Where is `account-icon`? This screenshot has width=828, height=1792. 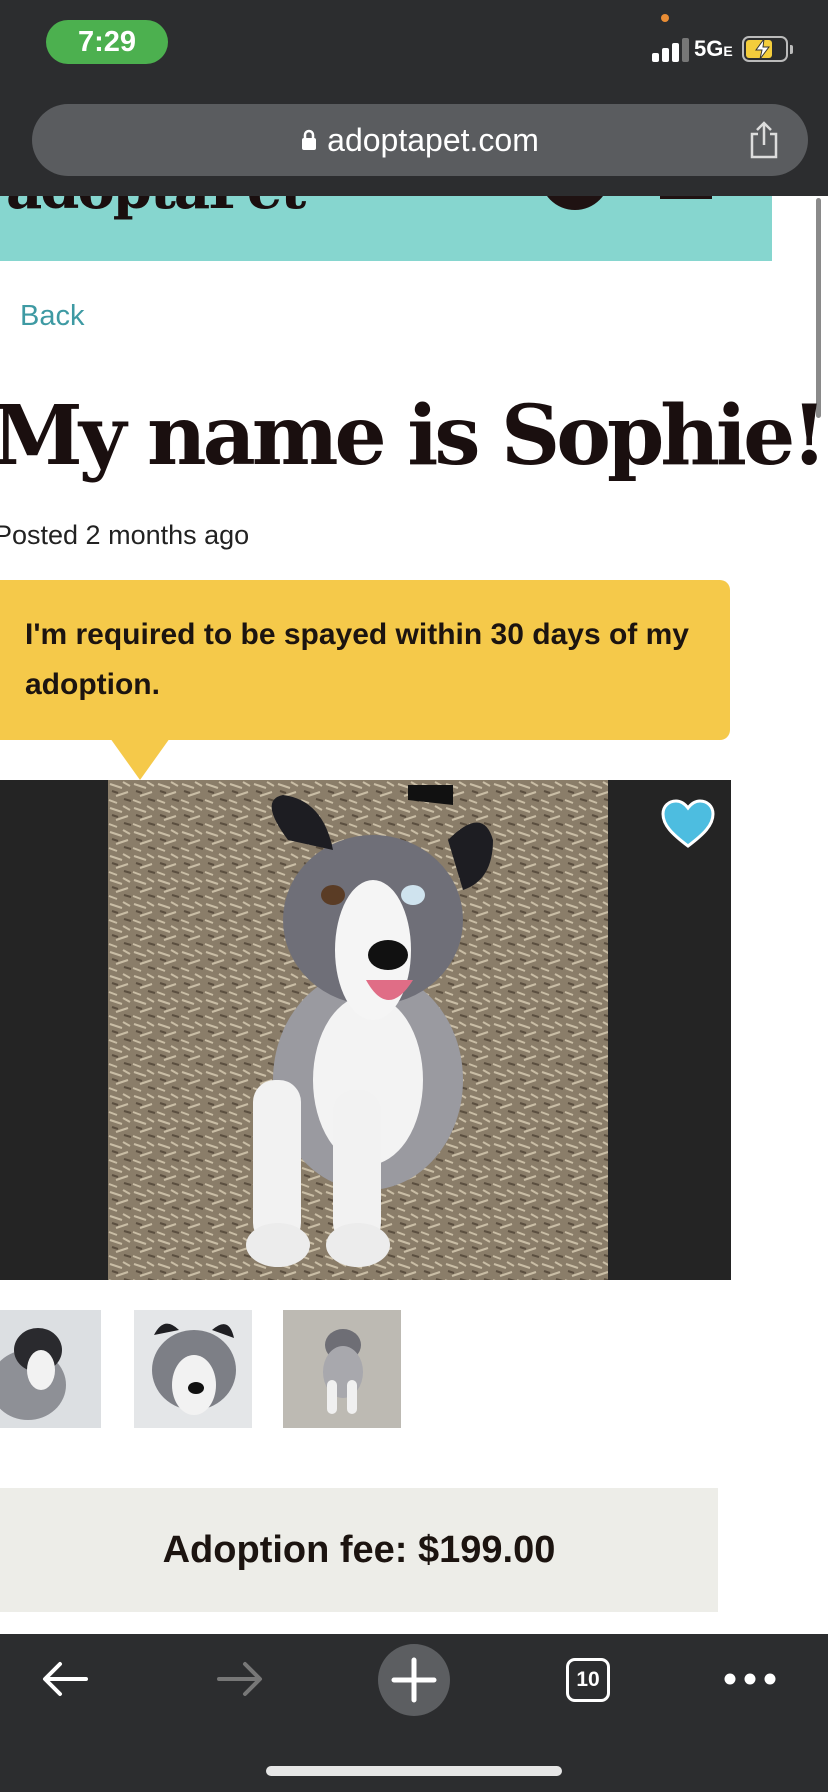
account-icon is located at coordinates (575, 203).